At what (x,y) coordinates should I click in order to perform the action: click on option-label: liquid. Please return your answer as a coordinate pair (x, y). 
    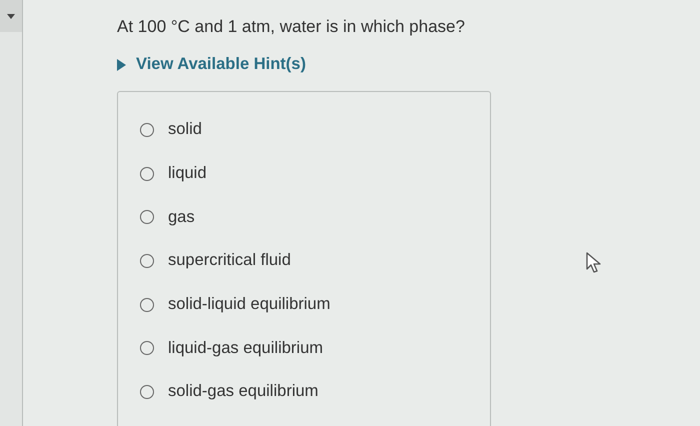
    Looking at the image, I should click on (187, 174).